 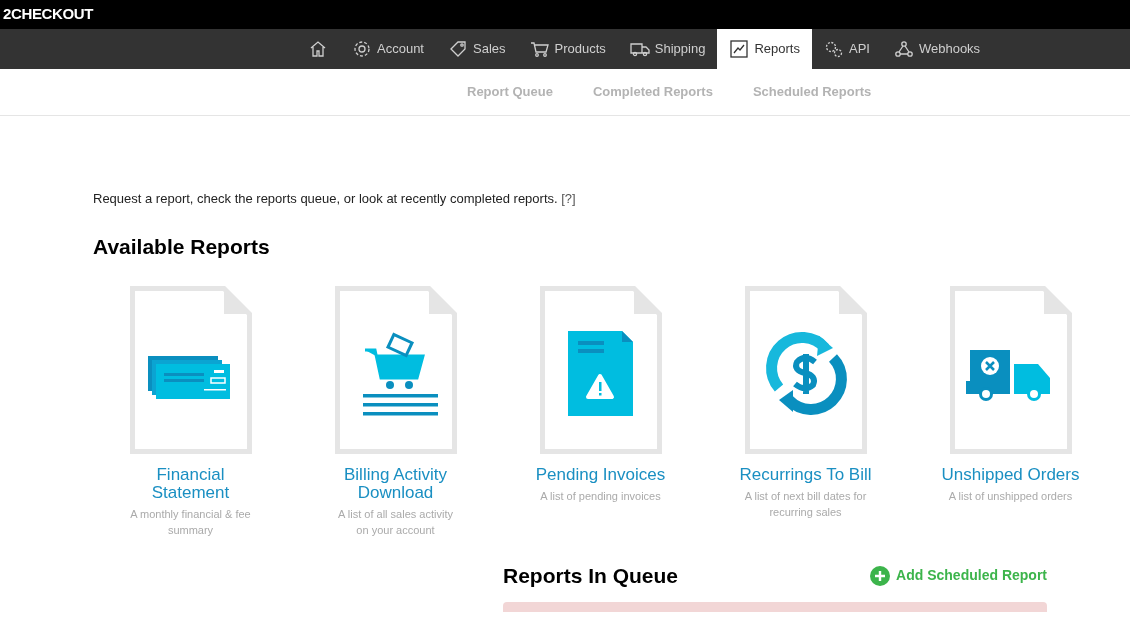 I want to click on nav-tab: Shipping, so click(x=667, y=49).